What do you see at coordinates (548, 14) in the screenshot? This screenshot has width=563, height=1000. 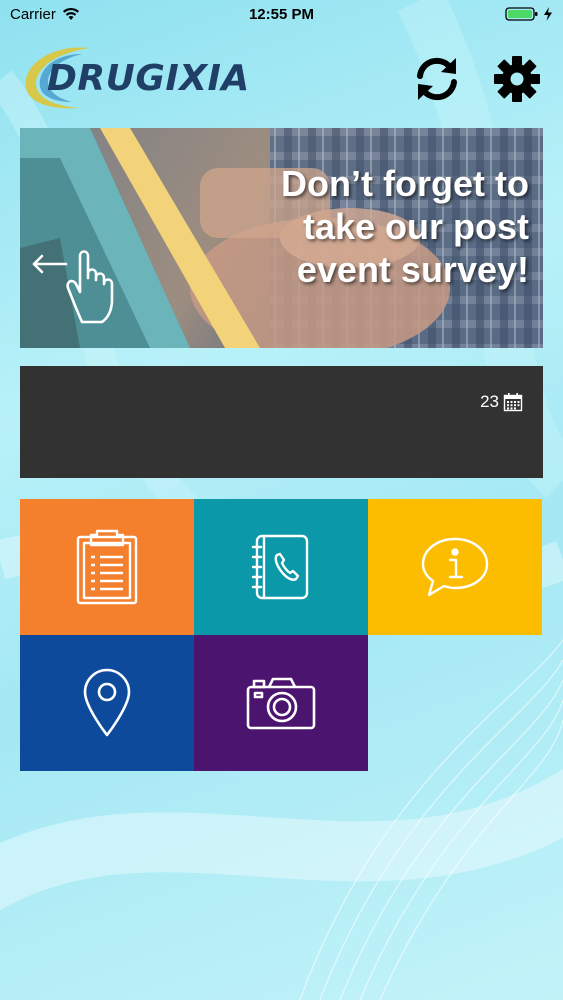 I see `charging-icon` at bounding box center [548, 14].